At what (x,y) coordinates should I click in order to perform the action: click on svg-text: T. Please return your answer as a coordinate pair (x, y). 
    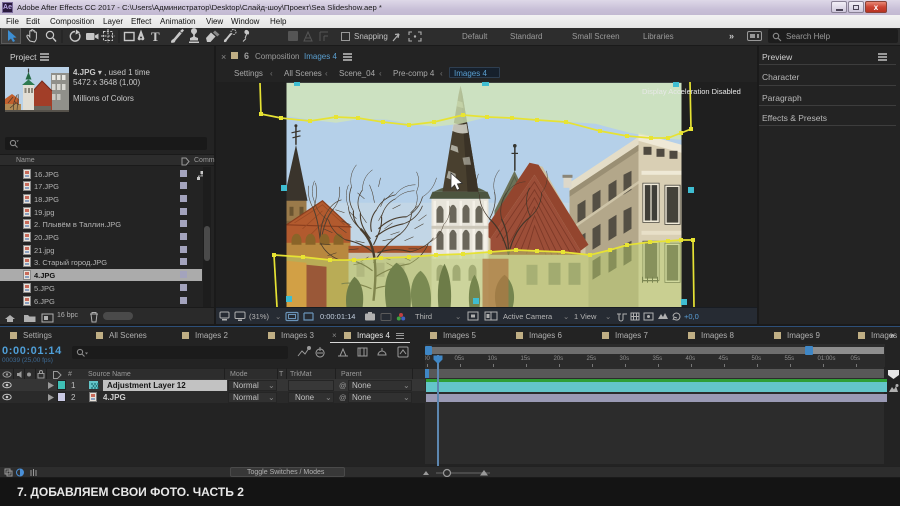
    Looking at the image, I should click on (155, 36).